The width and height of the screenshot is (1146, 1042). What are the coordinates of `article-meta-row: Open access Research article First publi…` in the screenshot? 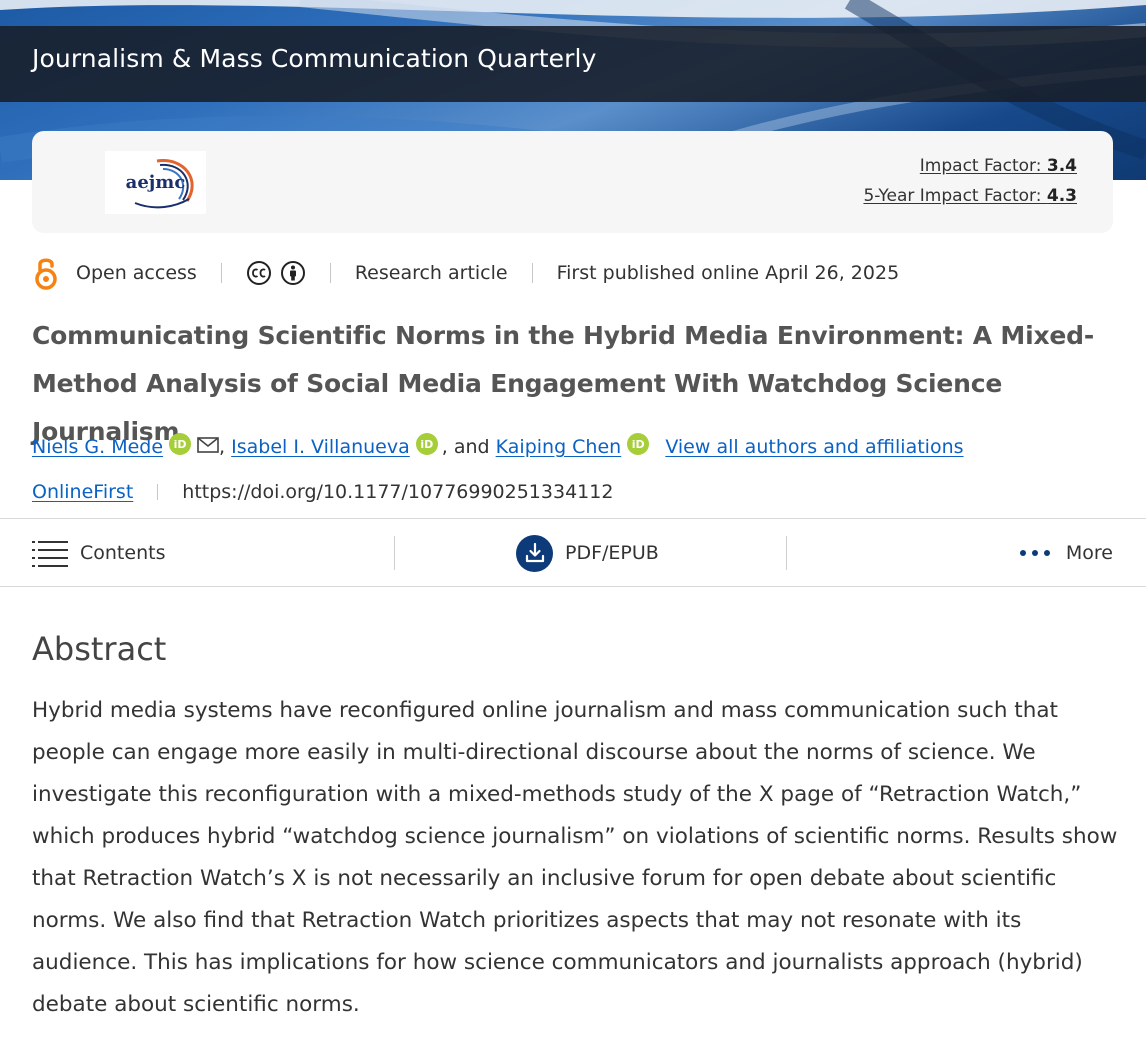 It's located at (465, 273).